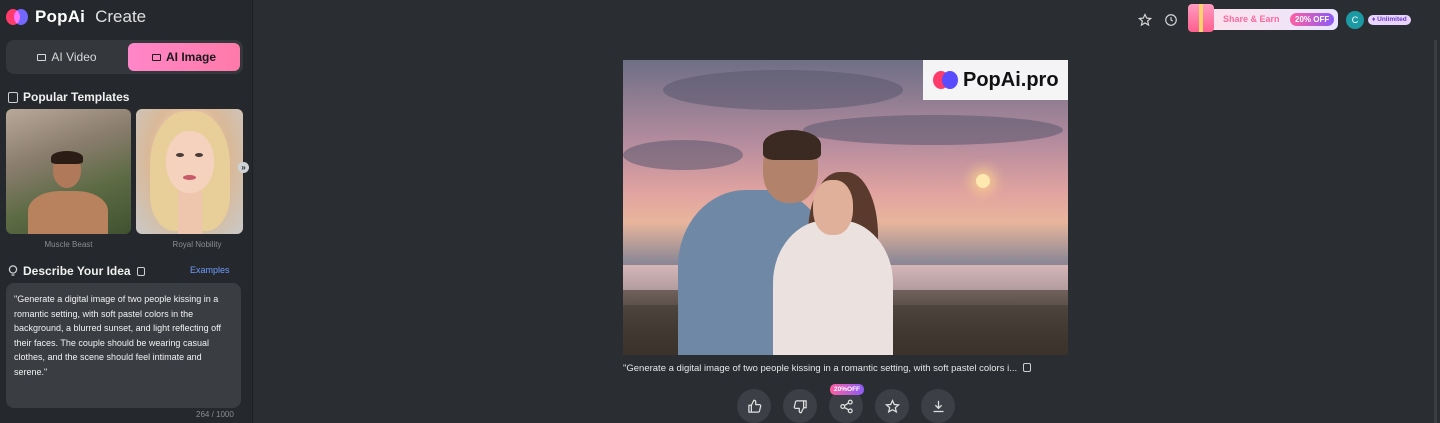  What do you see at coordinates (42, 57) in the screenshot?
I see `video-icon` at bounding box center [42, 57].